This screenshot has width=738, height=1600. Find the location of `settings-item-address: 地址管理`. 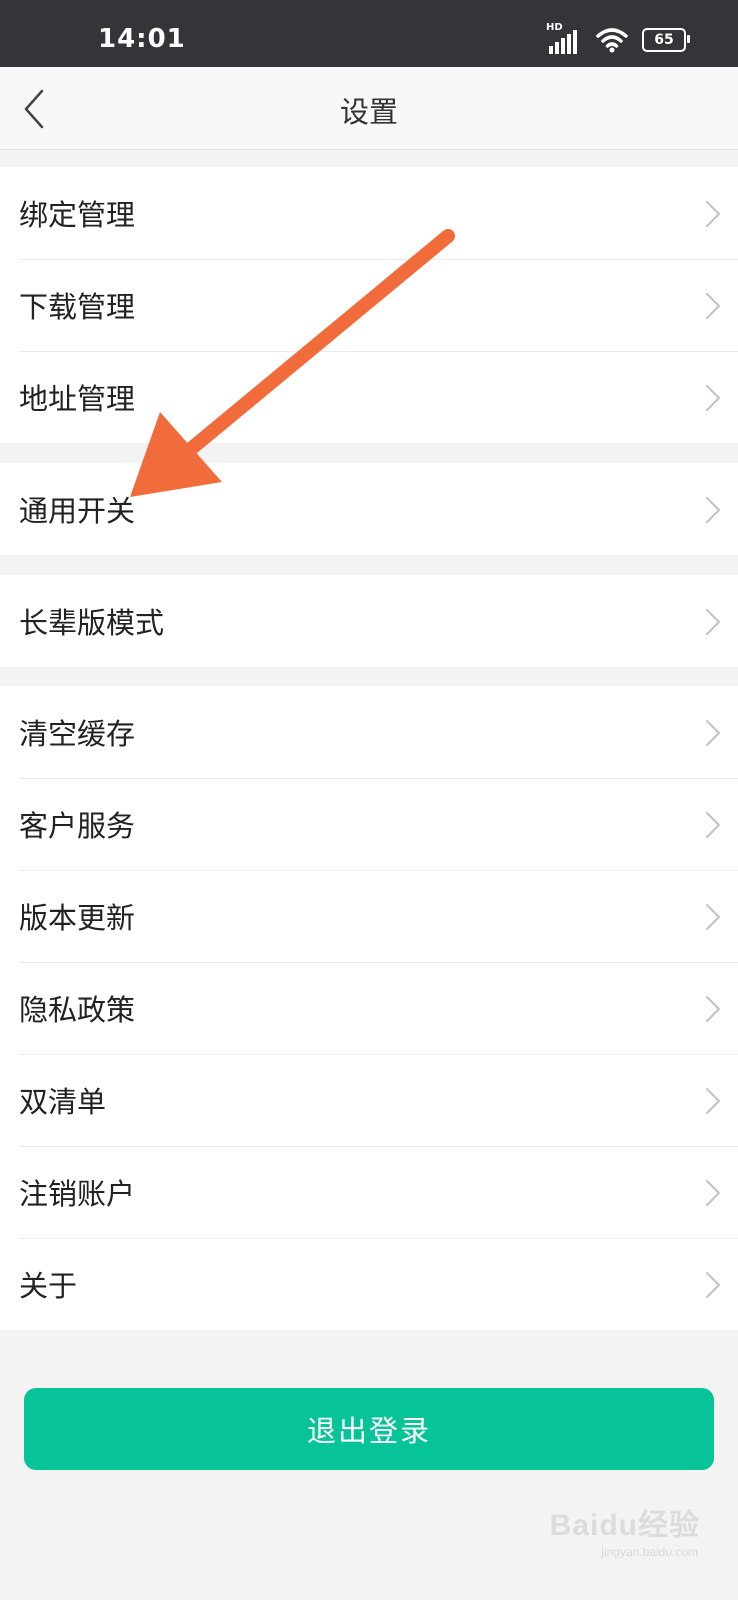

settings-item-address: 地址管理 is located at coordinates (369, 397).